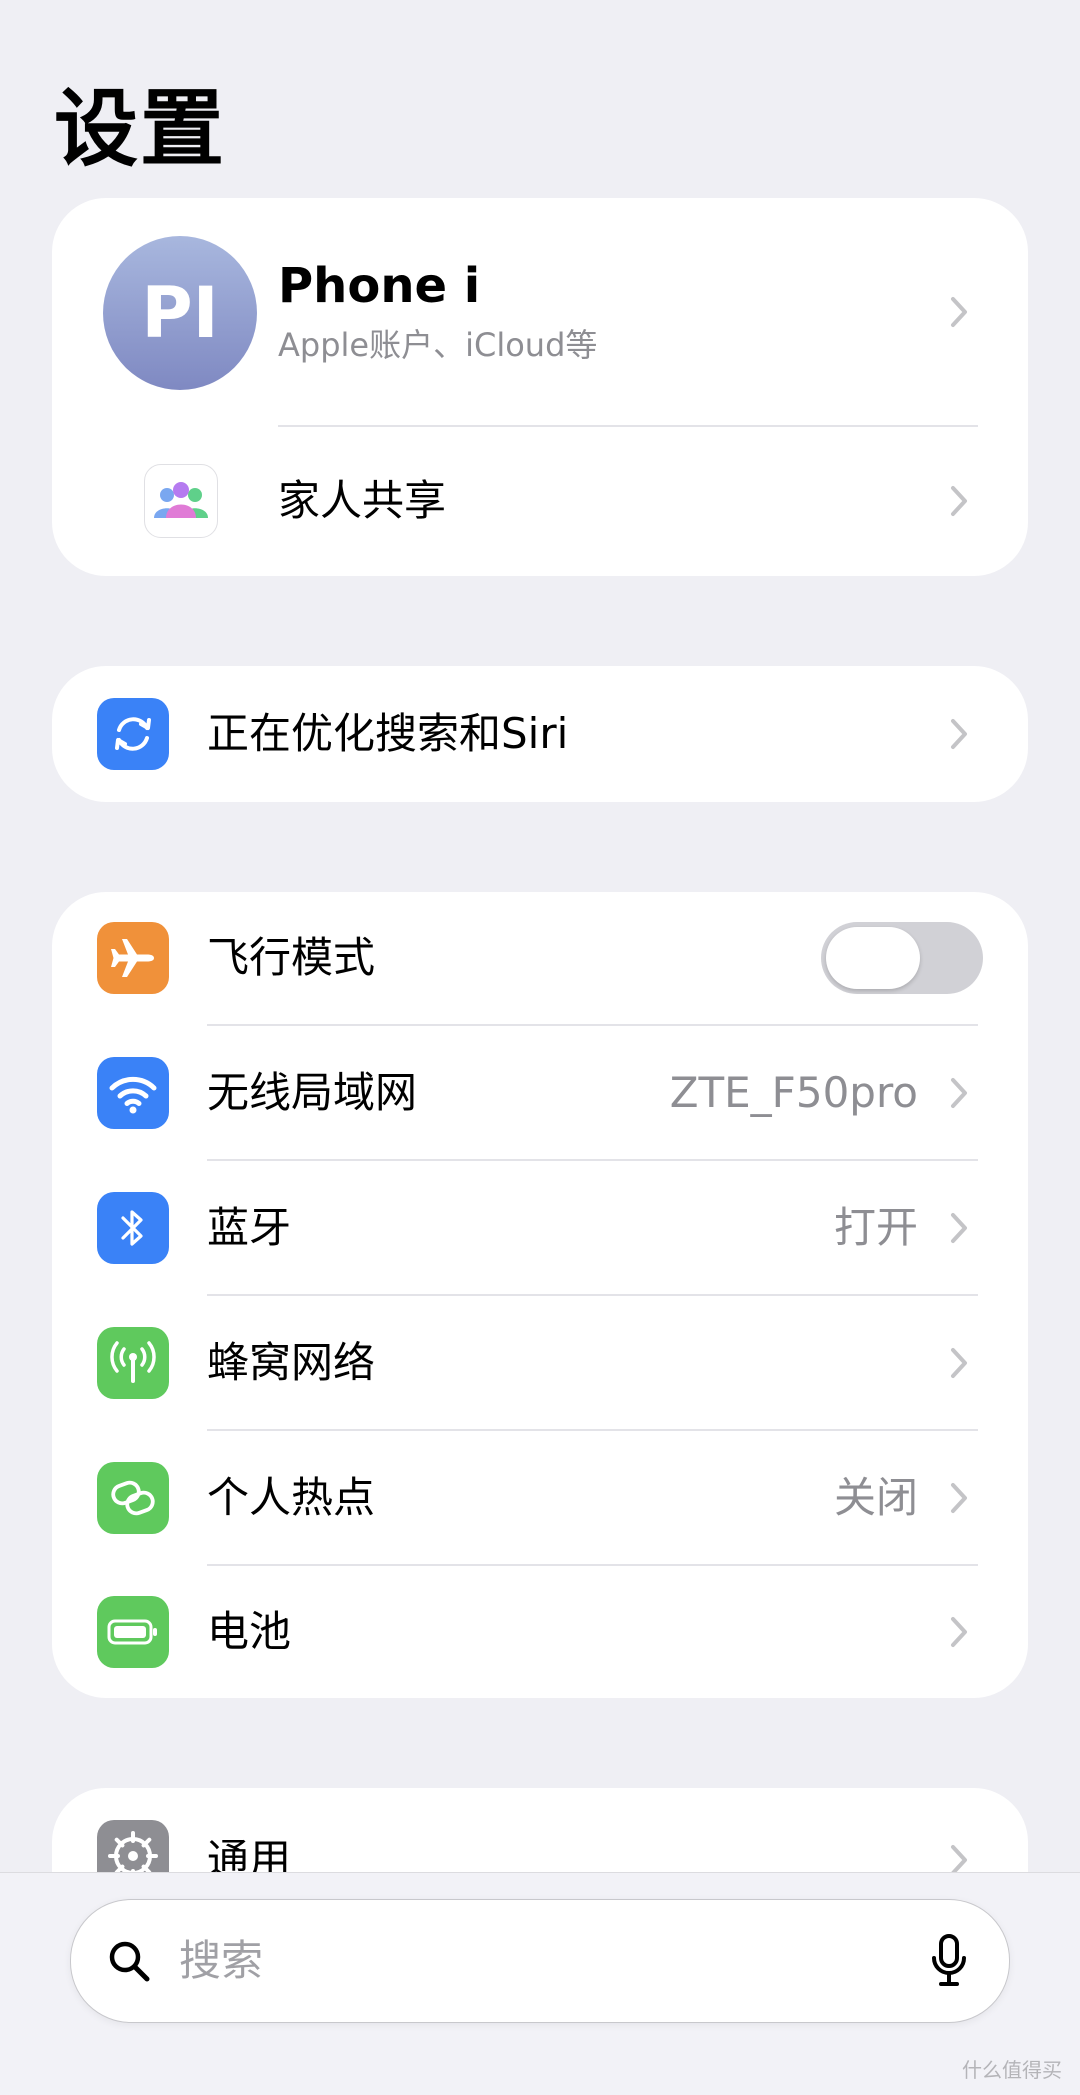  Describe the element at coordinates (221, 1960) in the screenshot. I see `search-placeholder: 搜索` at that location.